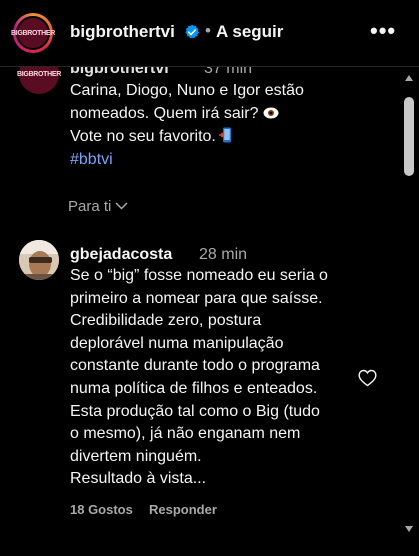  Describe the element at coordinates (195, 366) in the screenshot. I see `comment-line: constante durante todo o programa` at that location.